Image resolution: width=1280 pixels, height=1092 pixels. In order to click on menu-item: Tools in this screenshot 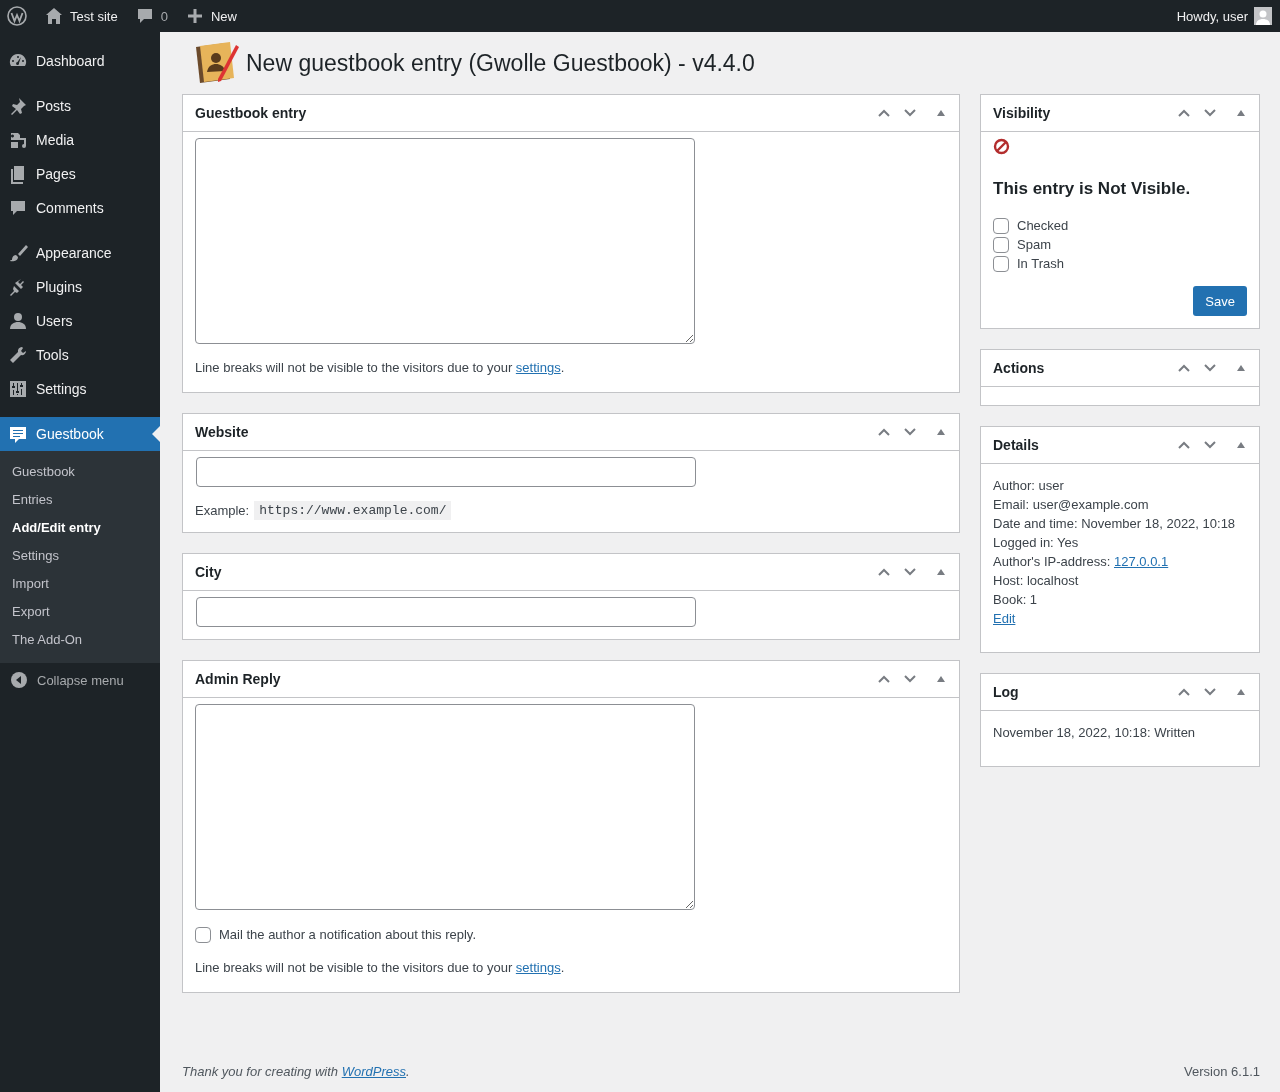, I will do `click(80, 355)`.